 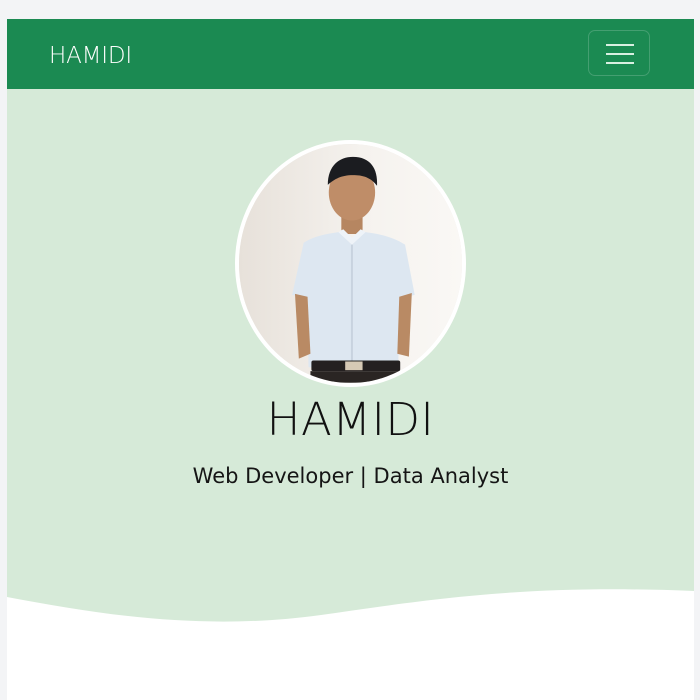 I want to click on navbar-toggle-button, so click(x=619, y=53).